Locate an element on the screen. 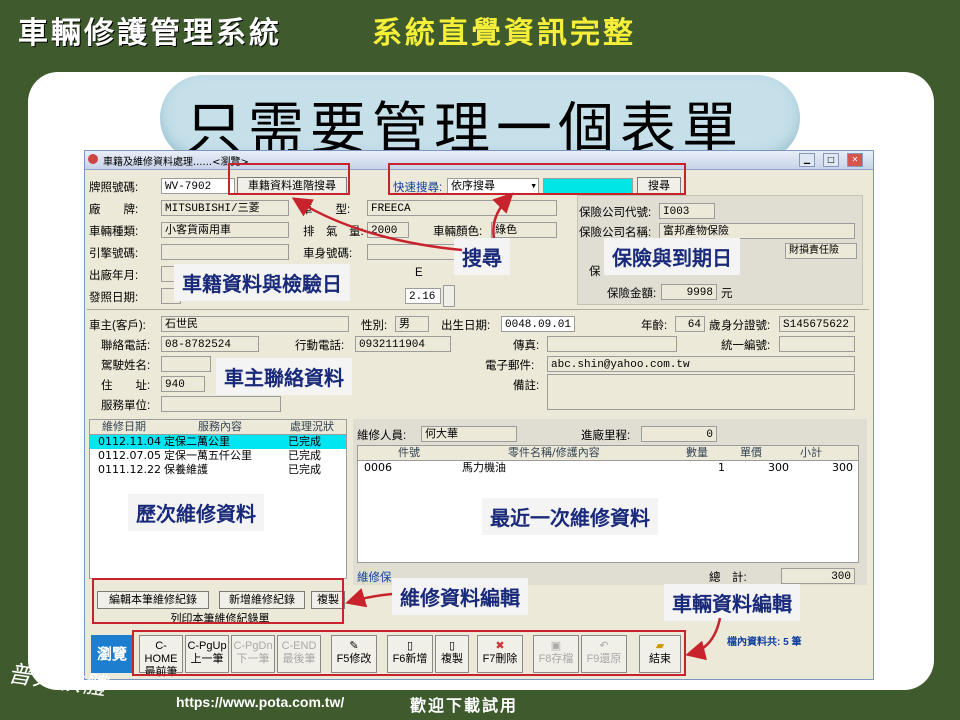  footer-url: https://www.pota.com.tw/ is located at coordinates (260, 702).